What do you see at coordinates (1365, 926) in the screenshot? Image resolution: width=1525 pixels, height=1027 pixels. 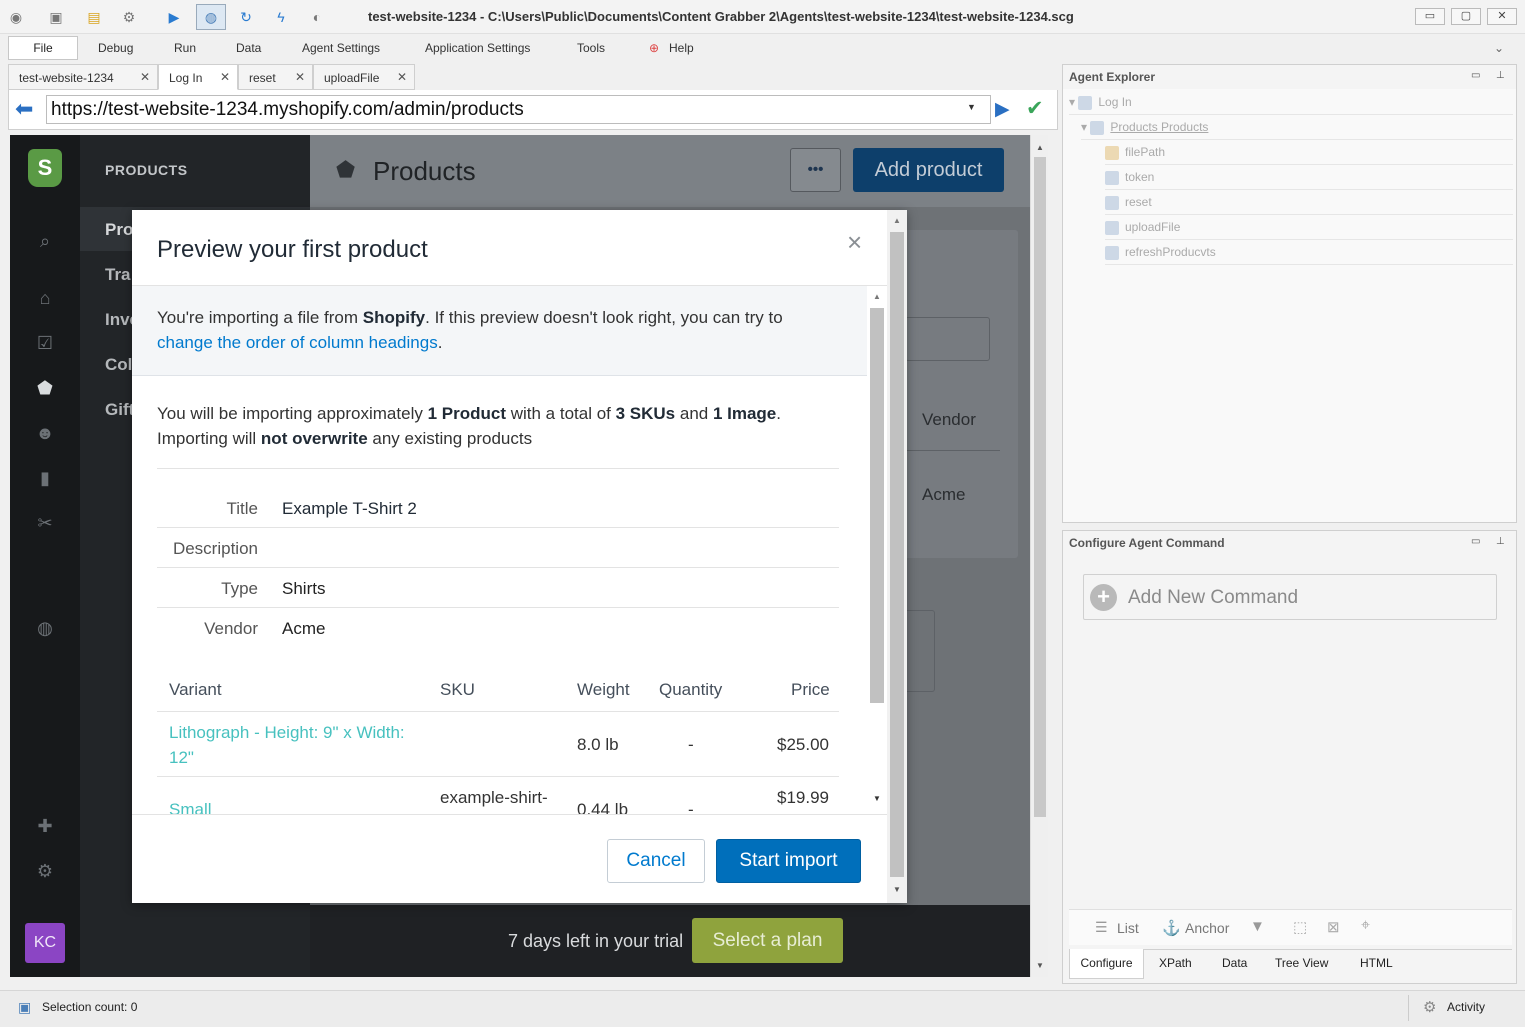 I see `target-icon: ⌖` at bounding box center [1365, 926].